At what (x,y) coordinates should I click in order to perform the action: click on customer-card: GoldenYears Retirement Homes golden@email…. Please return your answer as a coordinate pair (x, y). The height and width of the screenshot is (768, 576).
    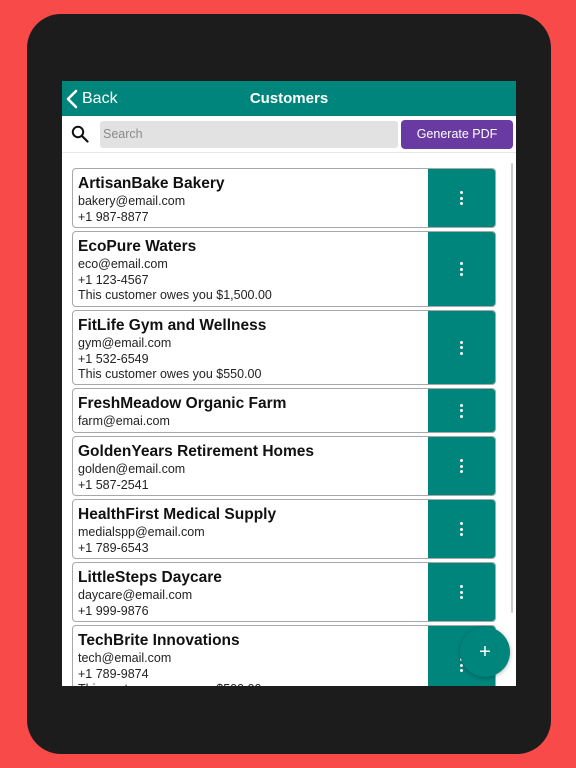
    Looking at the image, I should click on (284, 466).